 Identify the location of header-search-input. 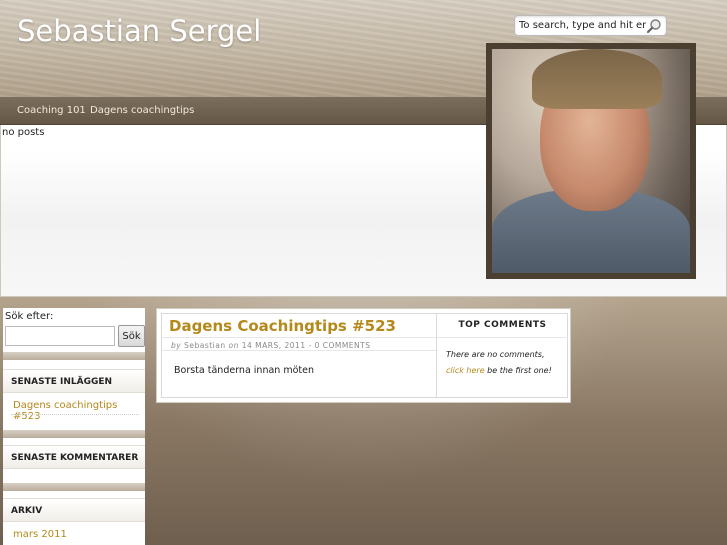
(582, 25).